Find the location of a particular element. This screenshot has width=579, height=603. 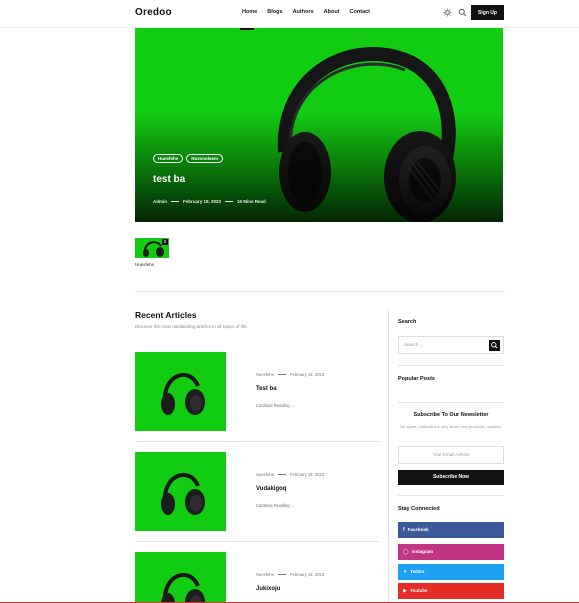

nav-home: Home is located at coordinates (249, 12).